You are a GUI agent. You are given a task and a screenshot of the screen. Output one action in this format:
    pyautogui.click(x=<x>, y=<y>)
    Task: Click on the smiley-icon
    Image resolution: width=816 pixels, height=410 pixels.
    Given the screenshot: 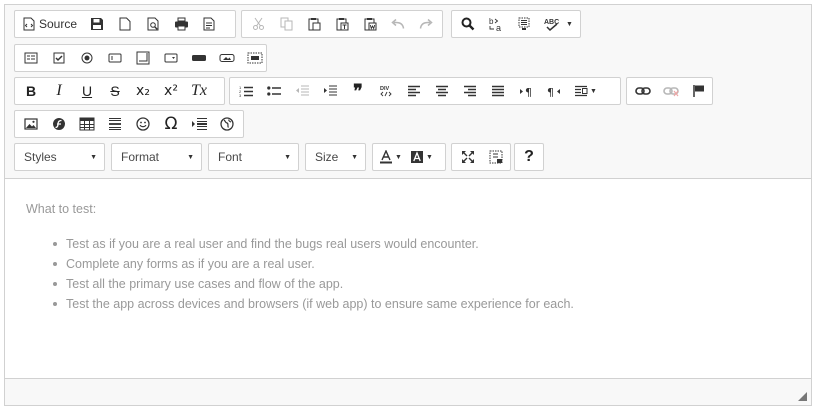 What is the action you would take?
    pyautogui.click(x=143, y=124)
    